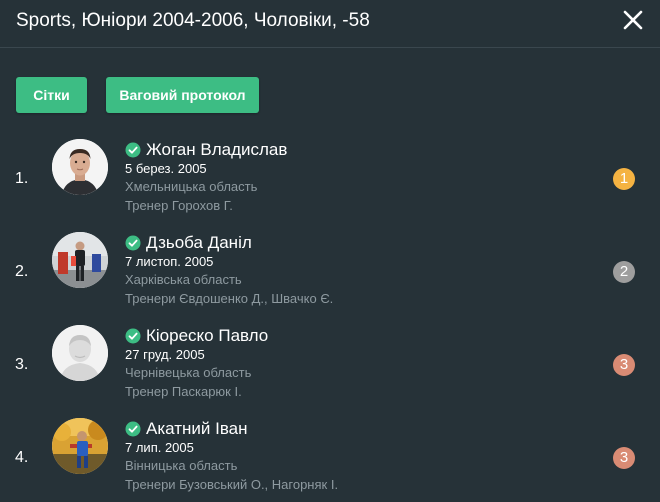  Describe the element at coordinates (191, 186) in the screenshot. I see `region: Хмельницька область` at that location.